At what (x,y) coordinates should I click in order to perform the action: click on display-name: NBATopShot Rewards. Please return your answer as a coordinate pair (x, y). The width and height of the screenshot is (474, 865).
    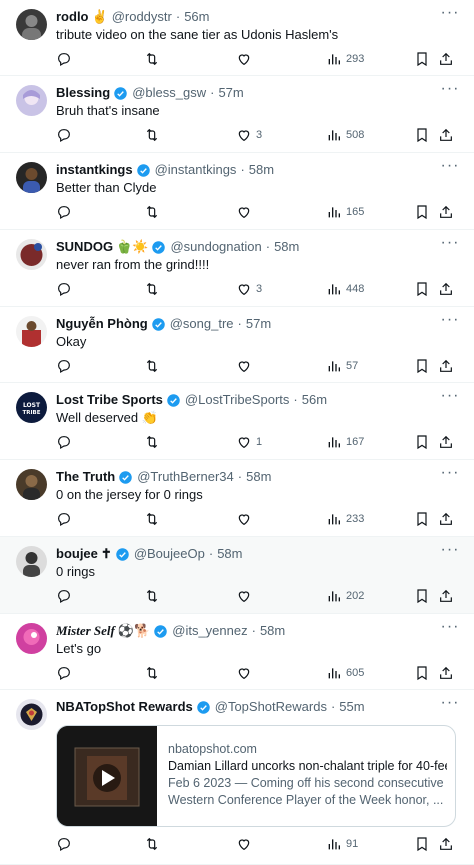
    Looking at the image, I should click on (124, 707).